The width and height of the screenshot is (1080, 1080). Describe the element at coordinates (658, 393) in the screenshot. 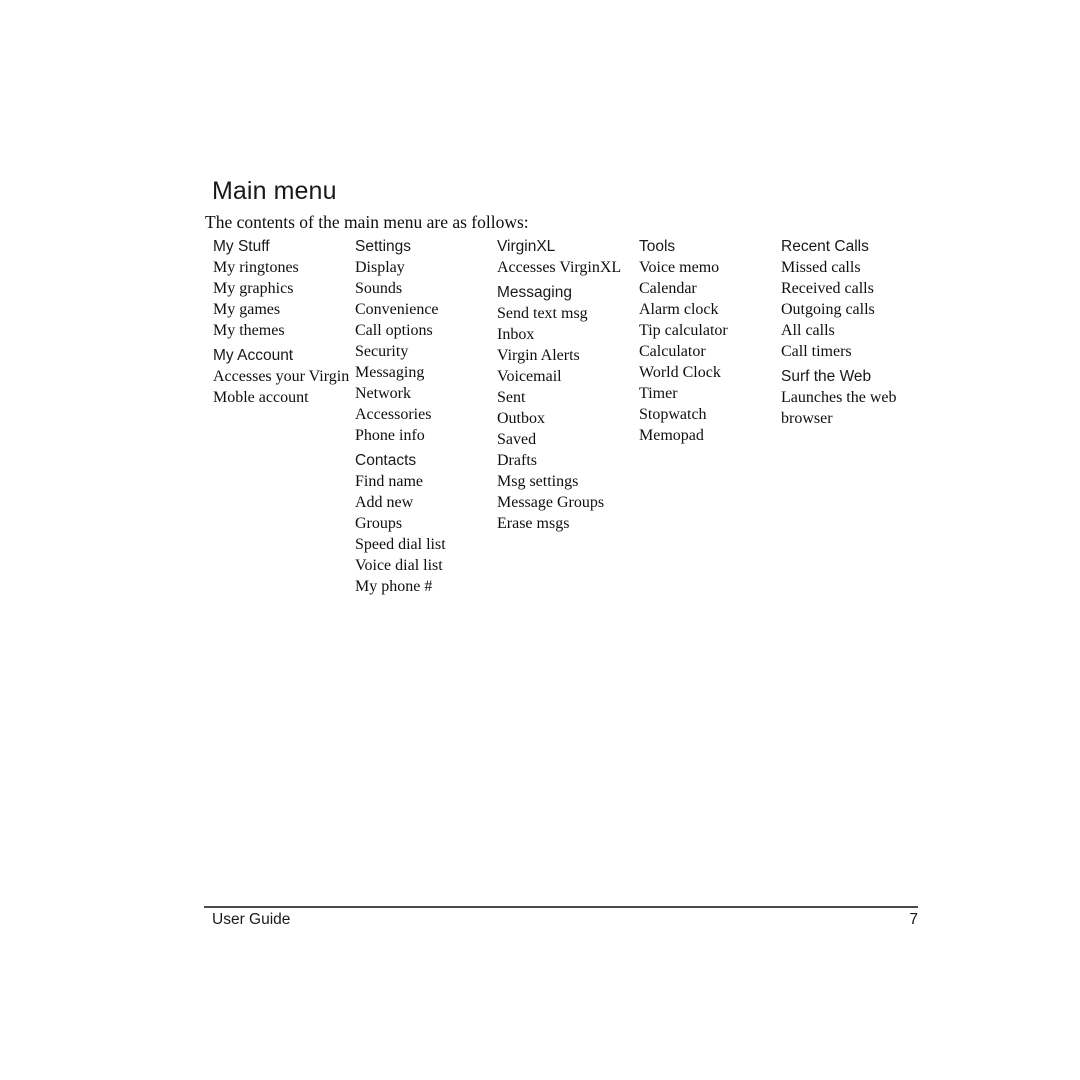

I see `menu-item: Timer` at that location.